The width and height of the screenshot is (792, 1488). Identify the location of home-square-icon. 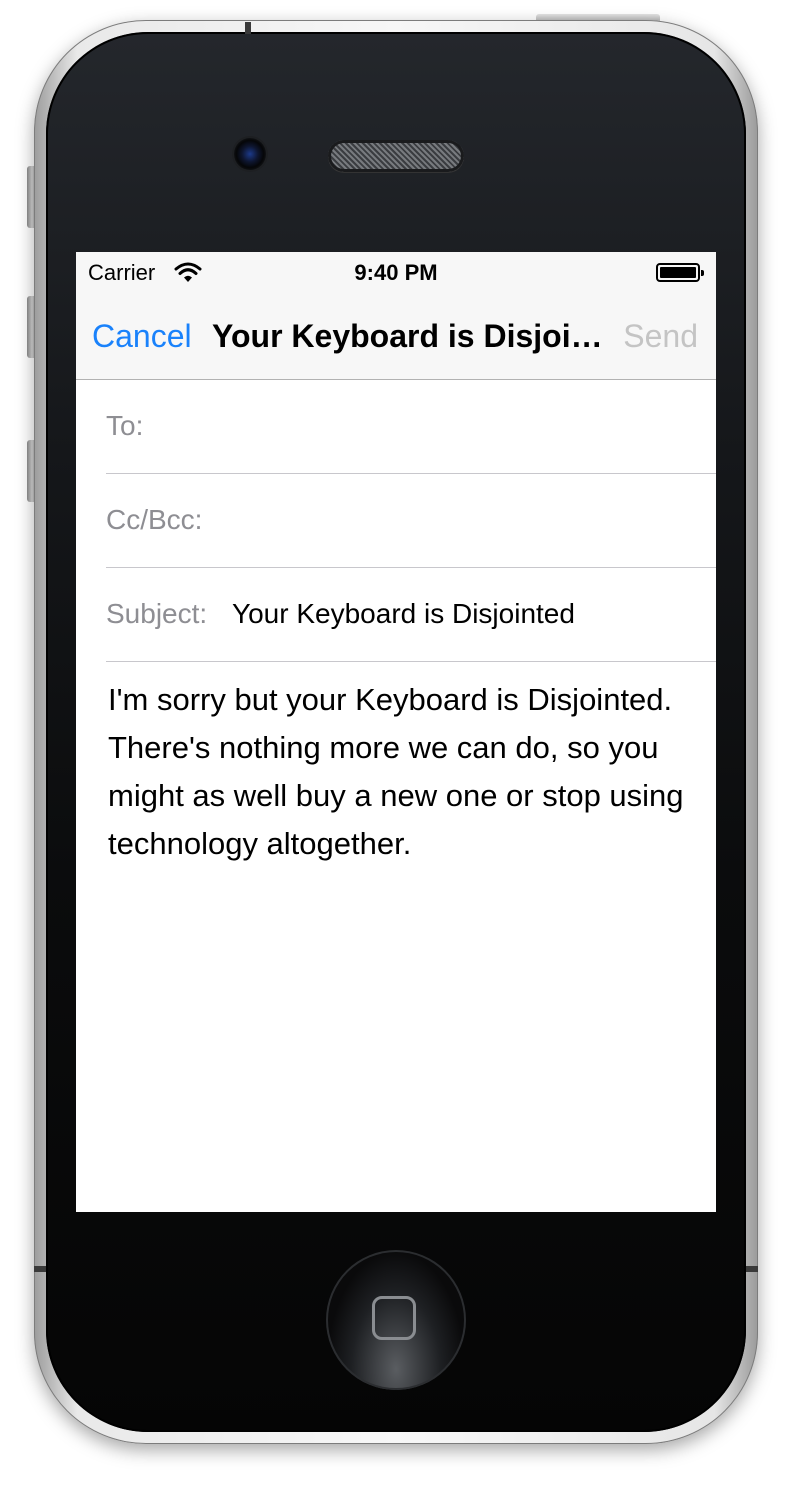
(394, 1318).